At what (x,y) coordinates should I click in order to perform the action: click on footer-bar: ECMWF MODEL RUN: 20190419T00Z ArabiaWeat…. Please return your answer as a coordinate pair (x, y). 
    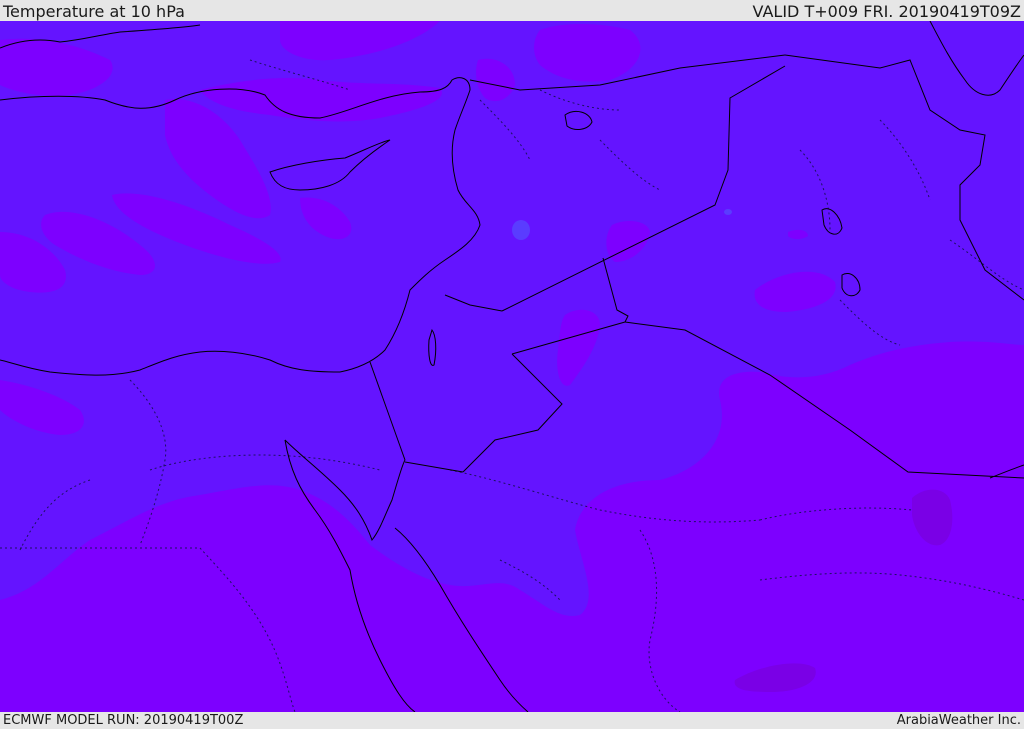
    Looking at the image, I should click on (512, 720).